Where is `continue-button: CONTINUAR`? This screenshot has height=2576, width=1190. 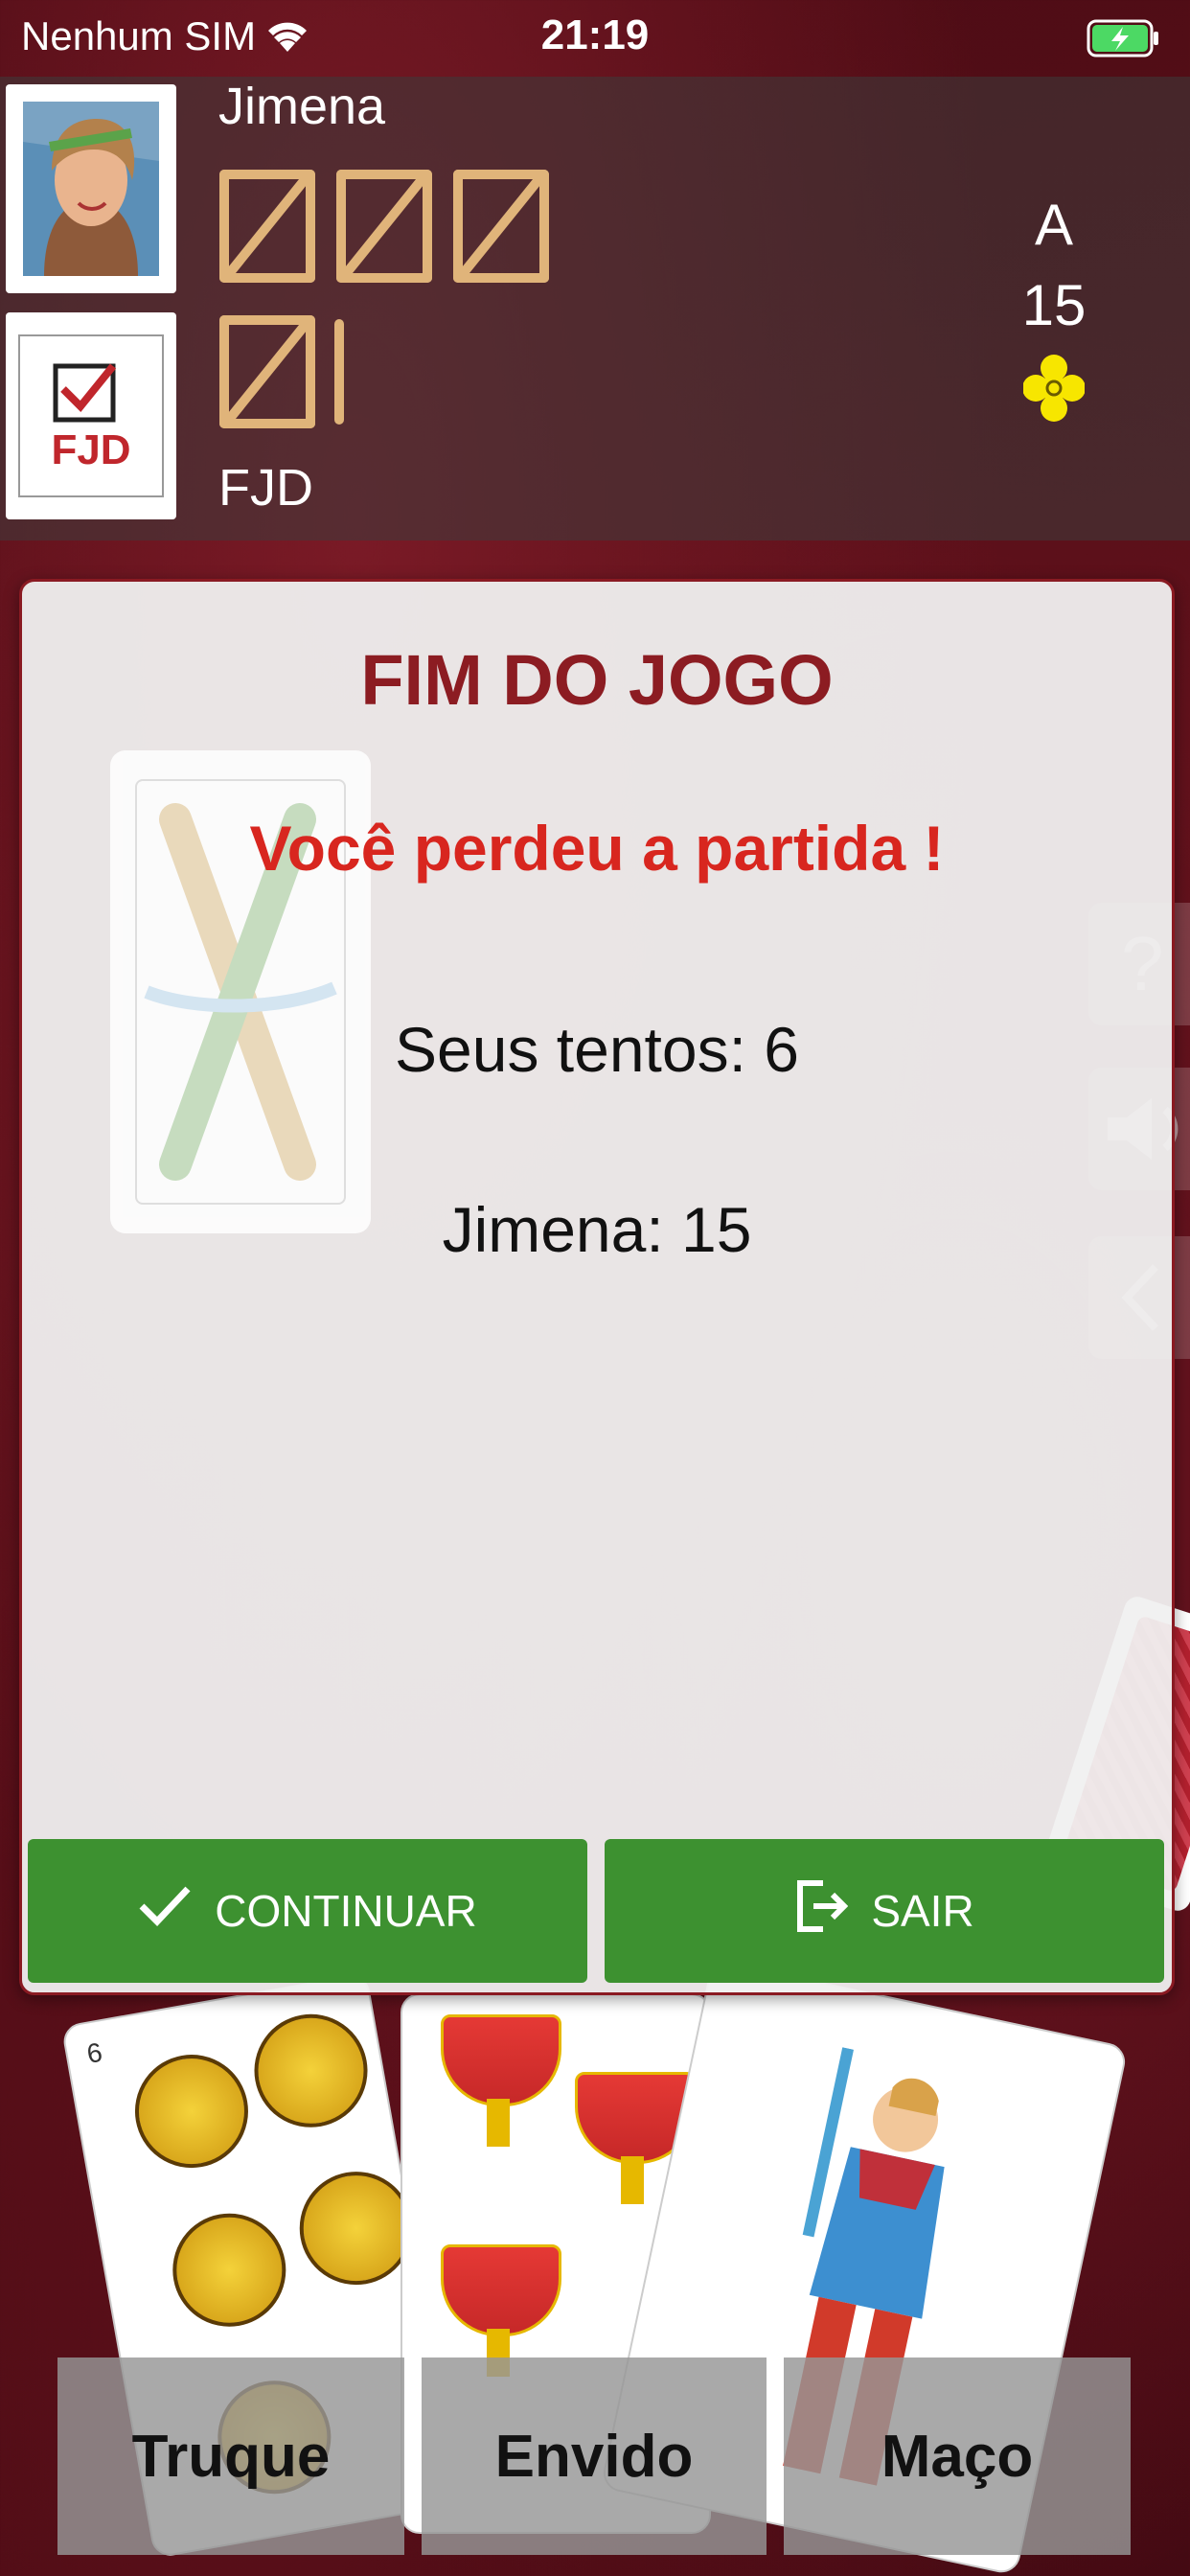 continue-button: CONTINUAR is located at coordinates (308, 1911).